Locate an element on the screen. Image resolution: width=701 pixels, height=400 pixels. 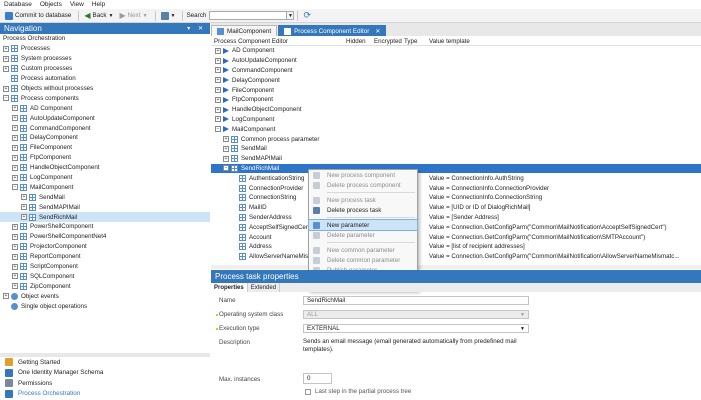
horizontal-scrollbar is located at coordinates (456, 267).